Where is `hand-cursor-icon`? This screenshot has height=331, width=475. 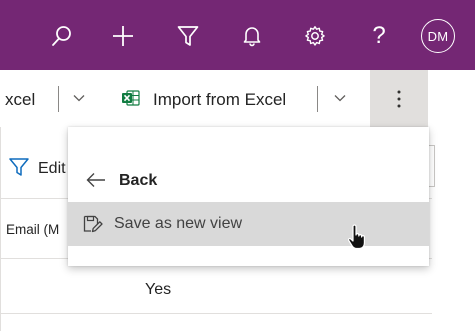
hand-cursor-icon is located at coordinates (356, 237).